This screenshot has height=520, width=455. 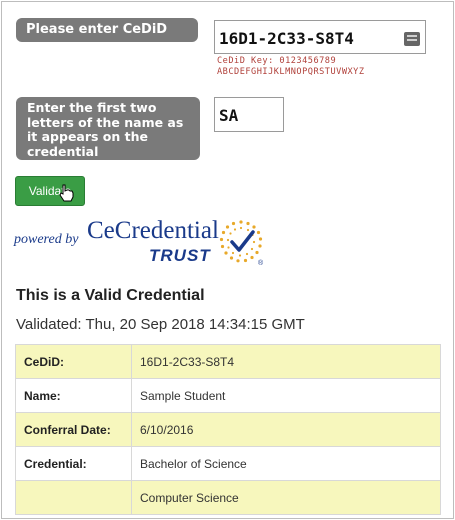 I want to click on table-row: CeDiD: 16D1-2C33-S8T4, so click(x=228, y=361).